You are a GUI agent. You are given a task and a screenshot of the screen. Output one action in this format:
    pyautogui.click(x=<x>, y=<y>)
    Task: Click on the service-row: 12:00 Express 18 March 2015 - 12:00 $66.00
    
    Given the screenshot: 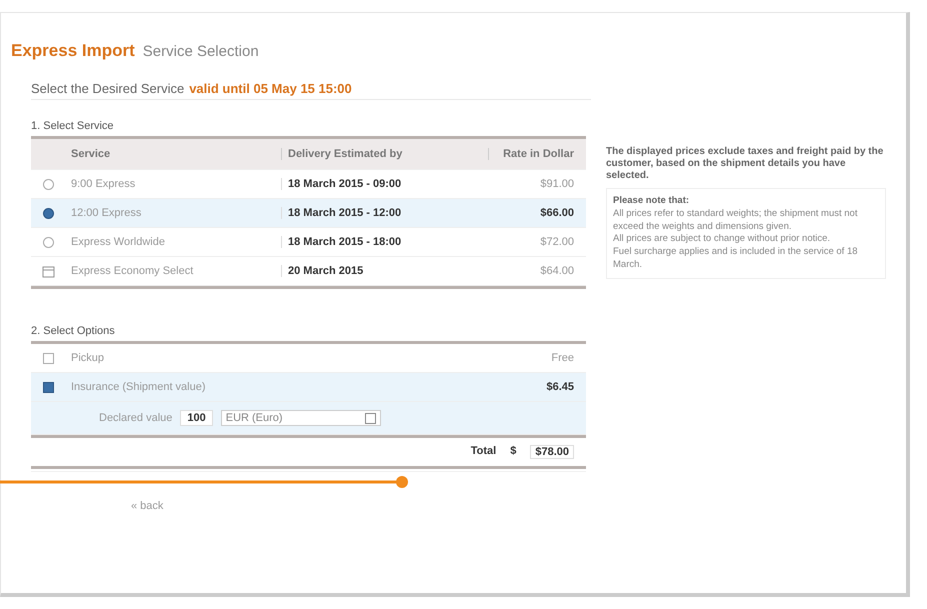 What is the action you would take?
    pyautogui.click(x=308, y=213)
    